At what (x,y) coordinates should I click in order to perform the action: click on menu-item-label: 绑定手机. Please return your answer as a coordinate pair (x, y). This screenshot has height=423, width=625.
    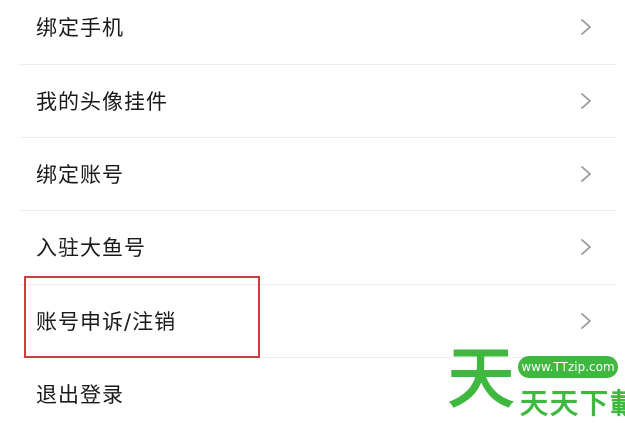
    Looking at the image, I should click on (80, 27).